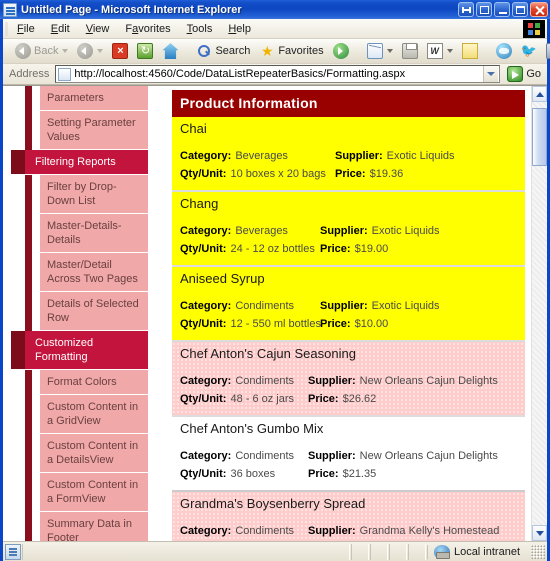 The width and height of the screenshot is (550, 561). I want to click on notes-icon, so click(469, 51).